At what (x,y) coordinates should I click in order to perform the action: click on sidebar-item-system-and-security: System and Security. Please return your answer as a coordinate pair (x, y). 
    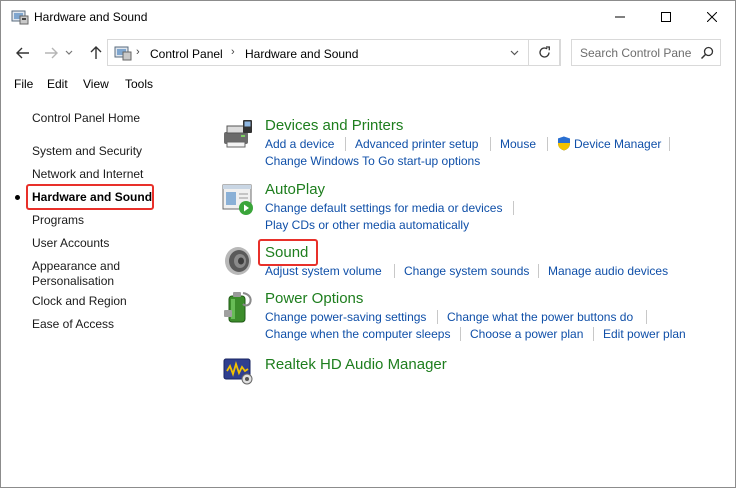
    Looking at the image, I should click on (87, 151).